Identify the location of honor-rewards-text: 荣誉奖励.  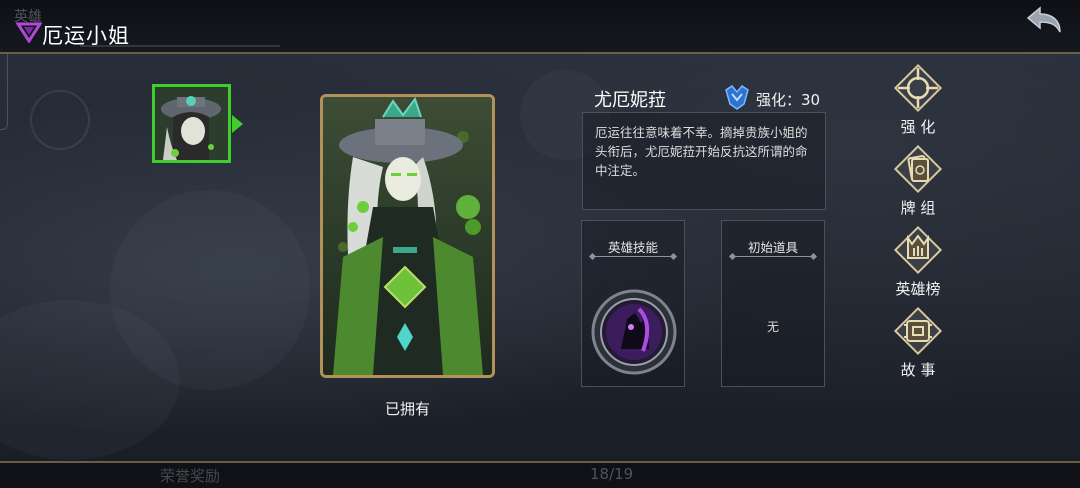
(190, 476).